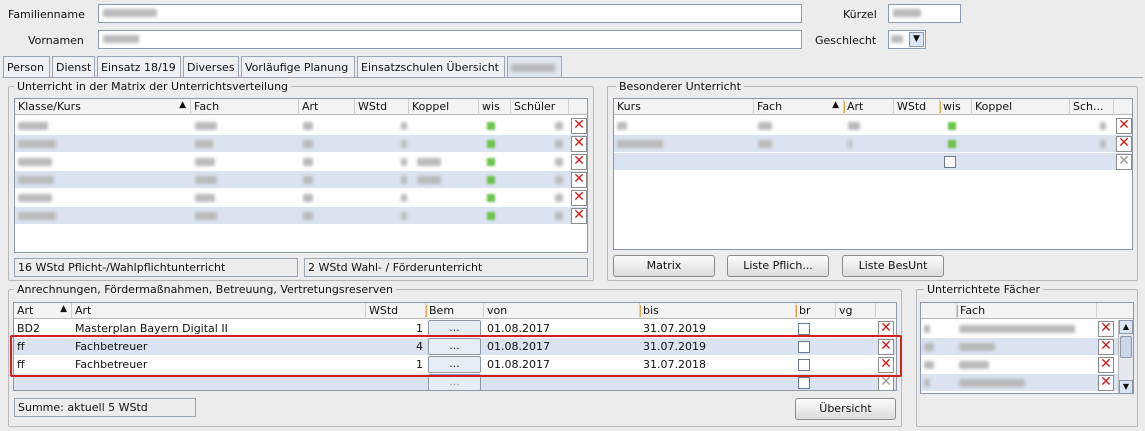 The height and width of the screenshot is (431, 1145). What do you see at coordinates (1126, 386) in the screenshot?
I see `arrow-down-icon: ▼` at bounding box center [1126, 386].